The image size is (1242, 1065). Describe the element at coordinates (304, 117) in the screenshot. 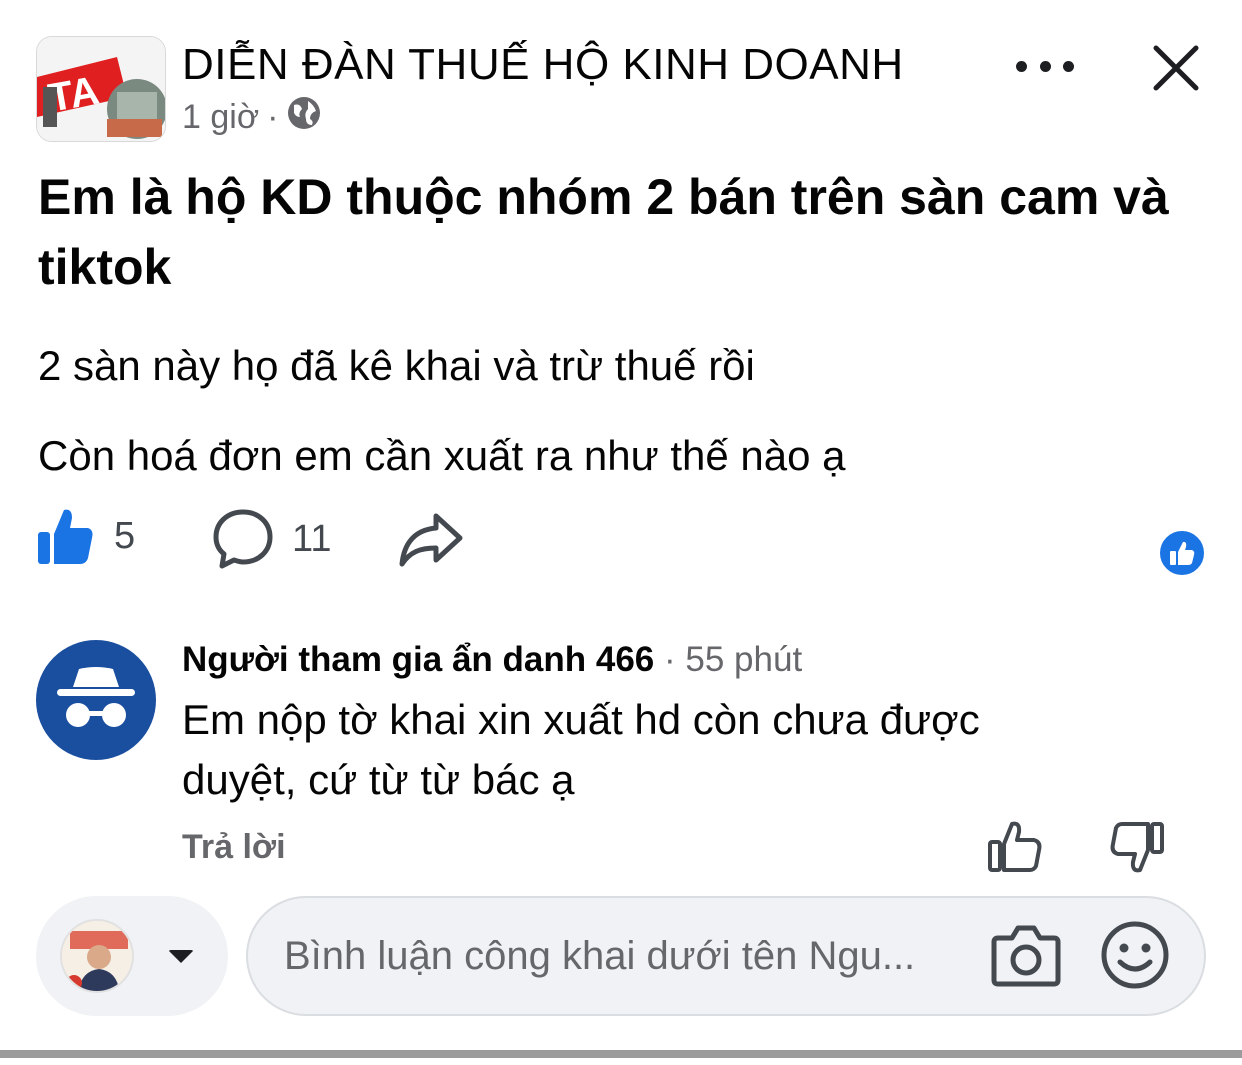

I see `globe-icon` at that location.